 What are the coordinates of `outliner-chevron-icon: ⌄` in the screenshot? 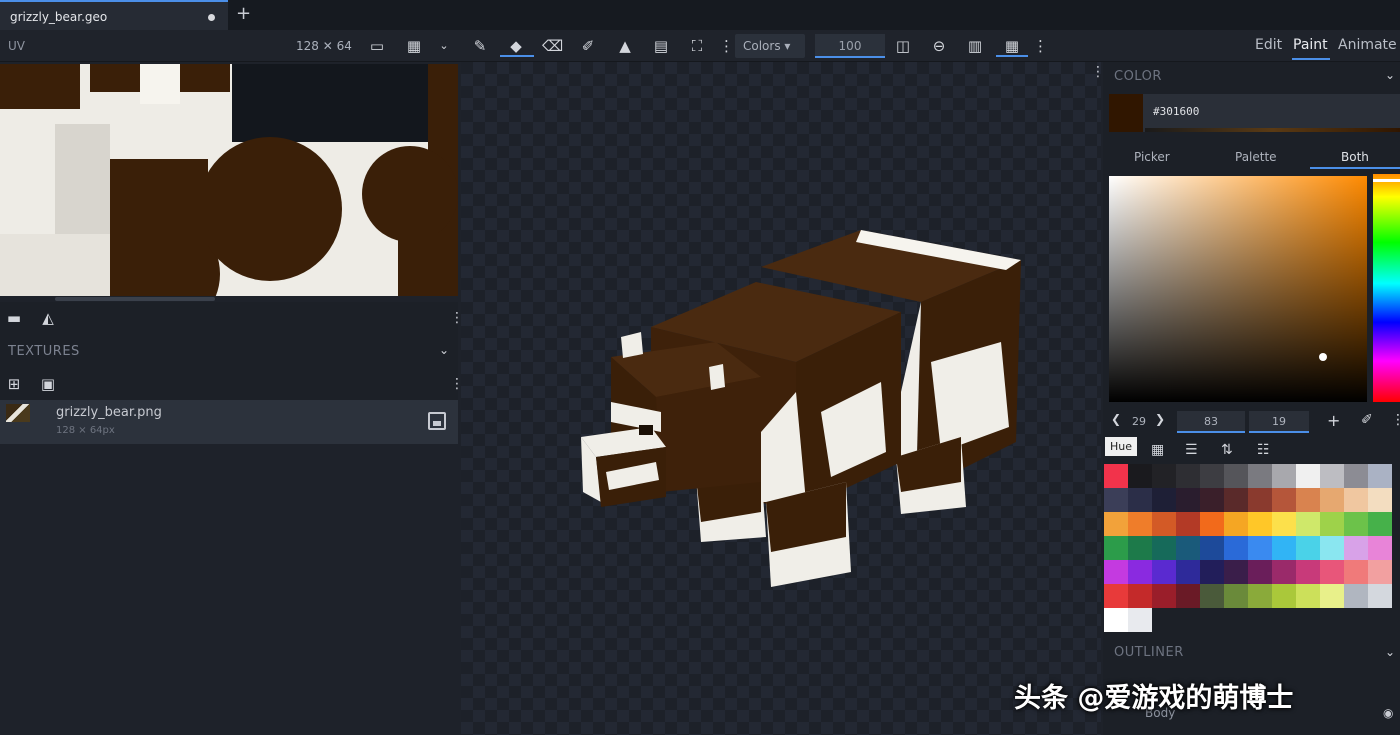 It's located at (1390, 652).